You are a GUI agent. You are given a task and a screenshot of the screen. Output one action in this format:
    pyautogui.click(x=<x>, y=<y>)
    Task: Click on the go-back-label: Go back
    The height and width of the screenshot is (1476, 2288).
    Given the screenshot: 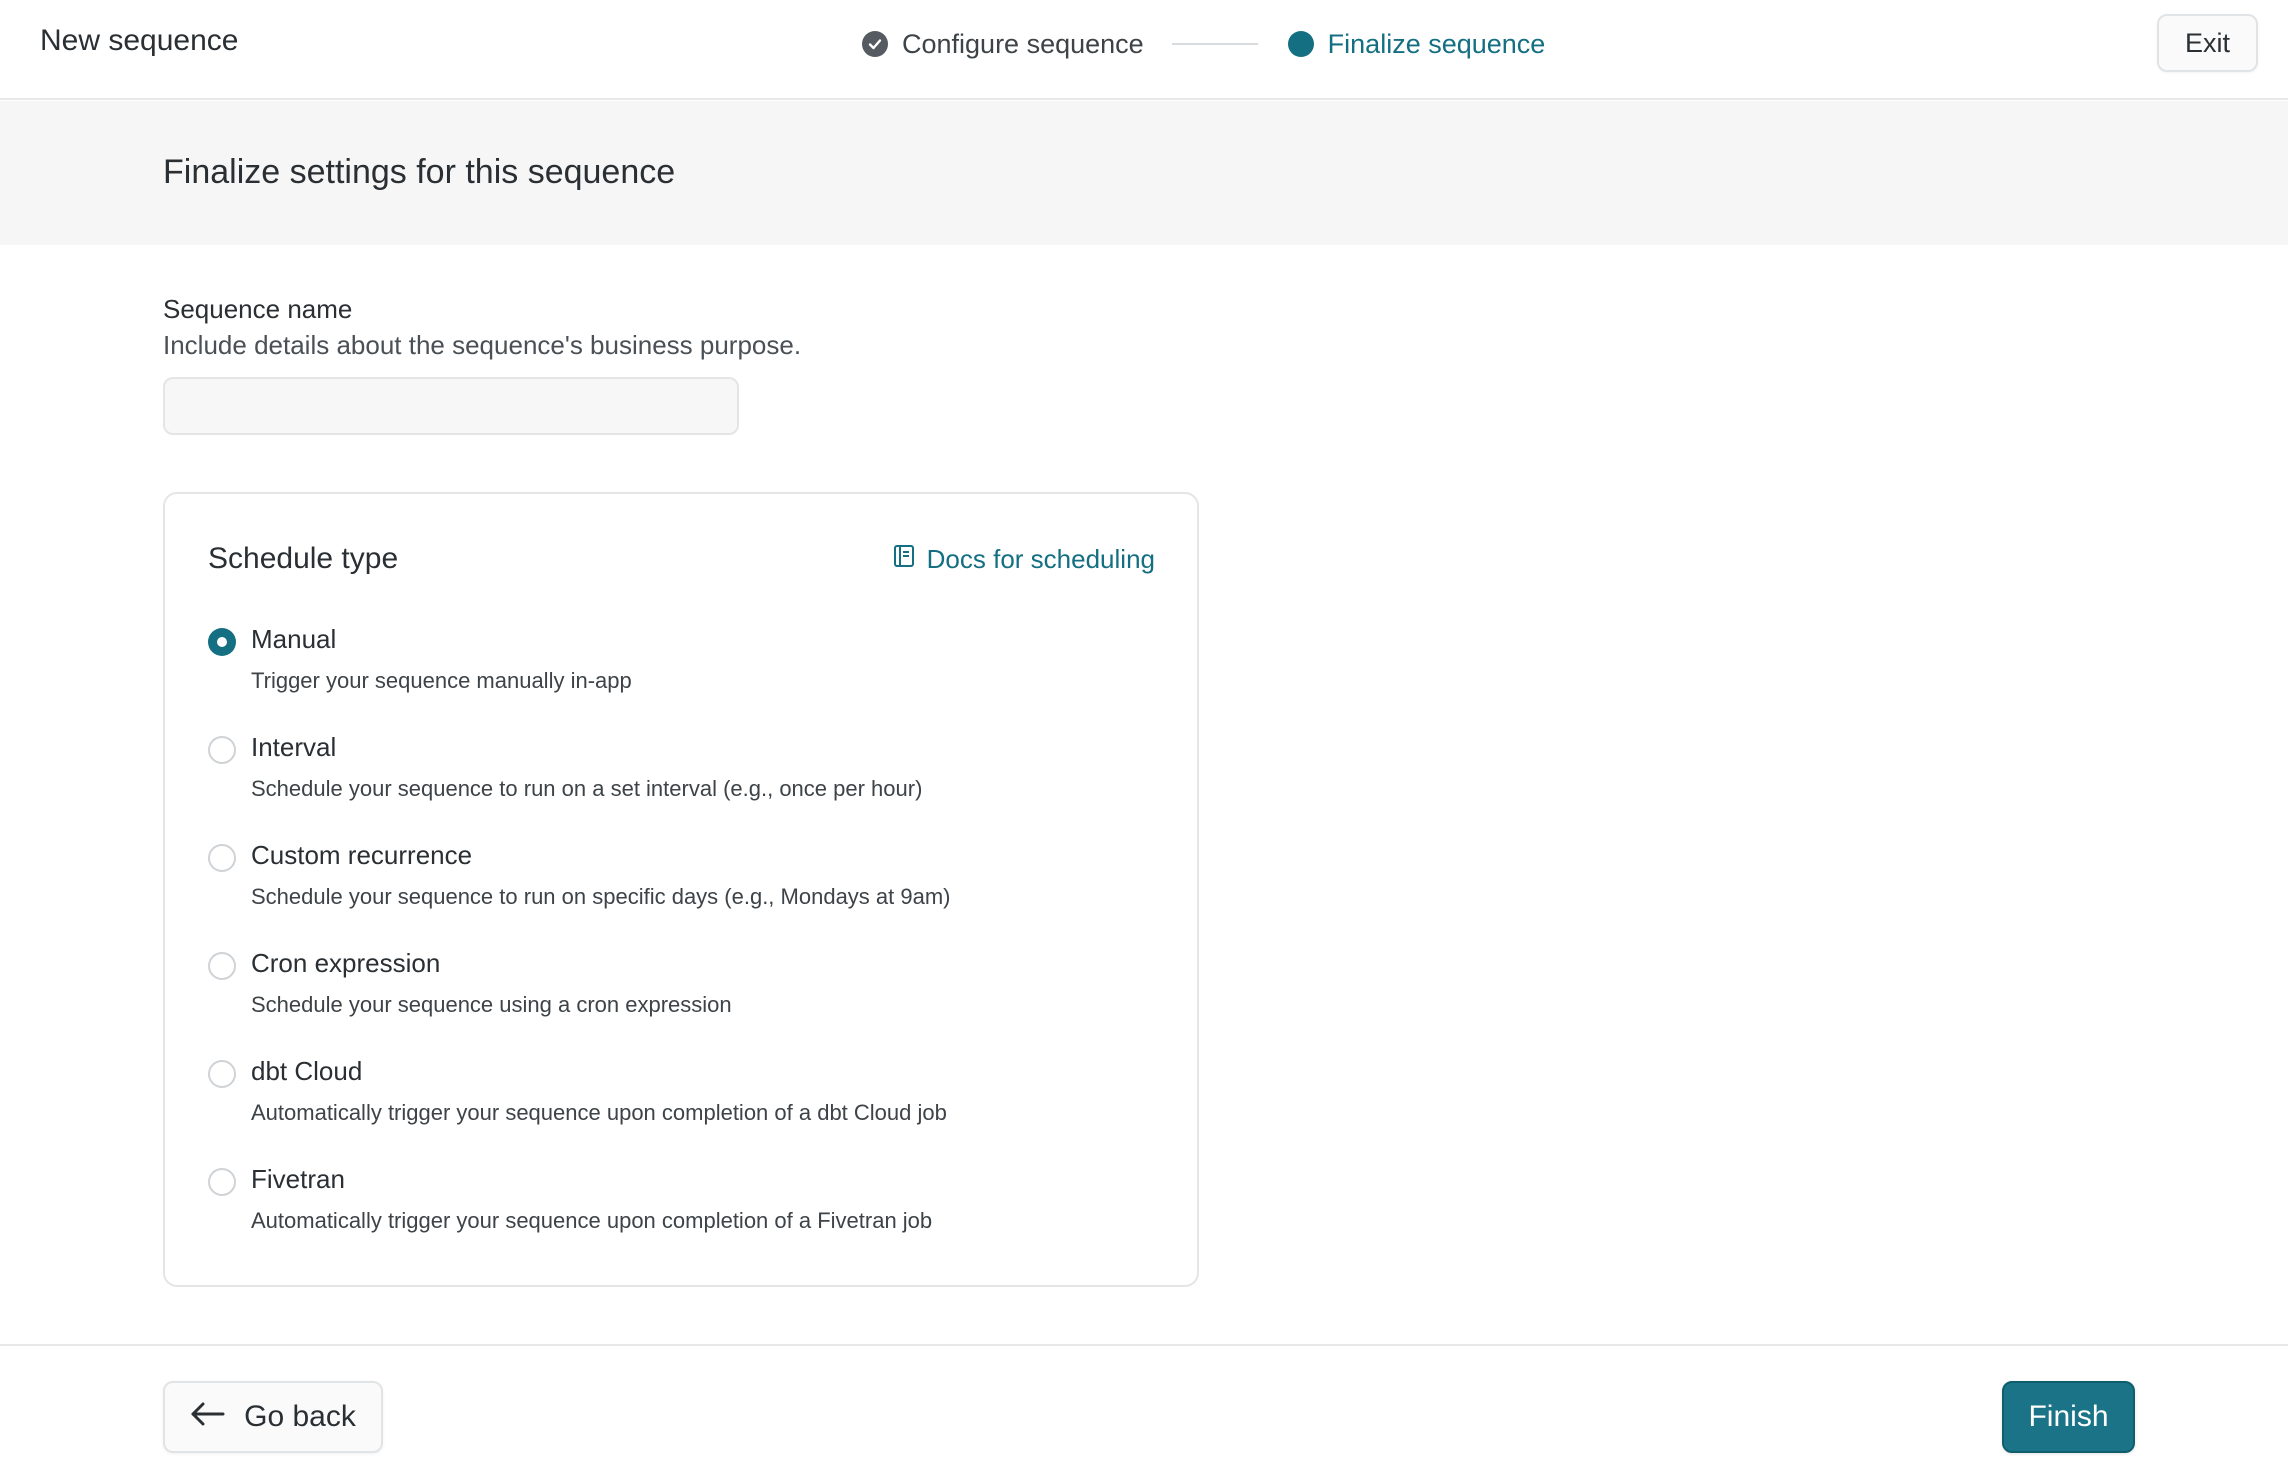 What is the action you would take?
    pyautogui.click(x=300, y=1416)
    